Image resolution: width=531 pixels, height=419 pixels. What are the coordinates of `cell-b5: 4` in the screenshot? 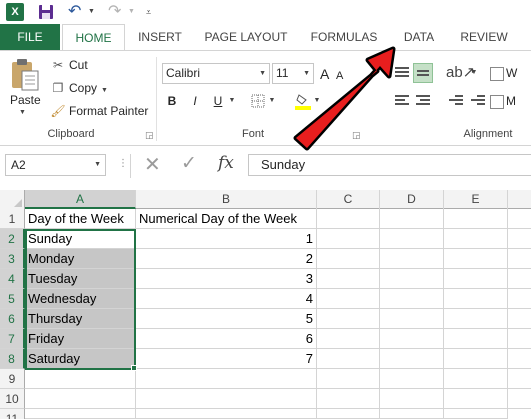 It's located at (226, 299).